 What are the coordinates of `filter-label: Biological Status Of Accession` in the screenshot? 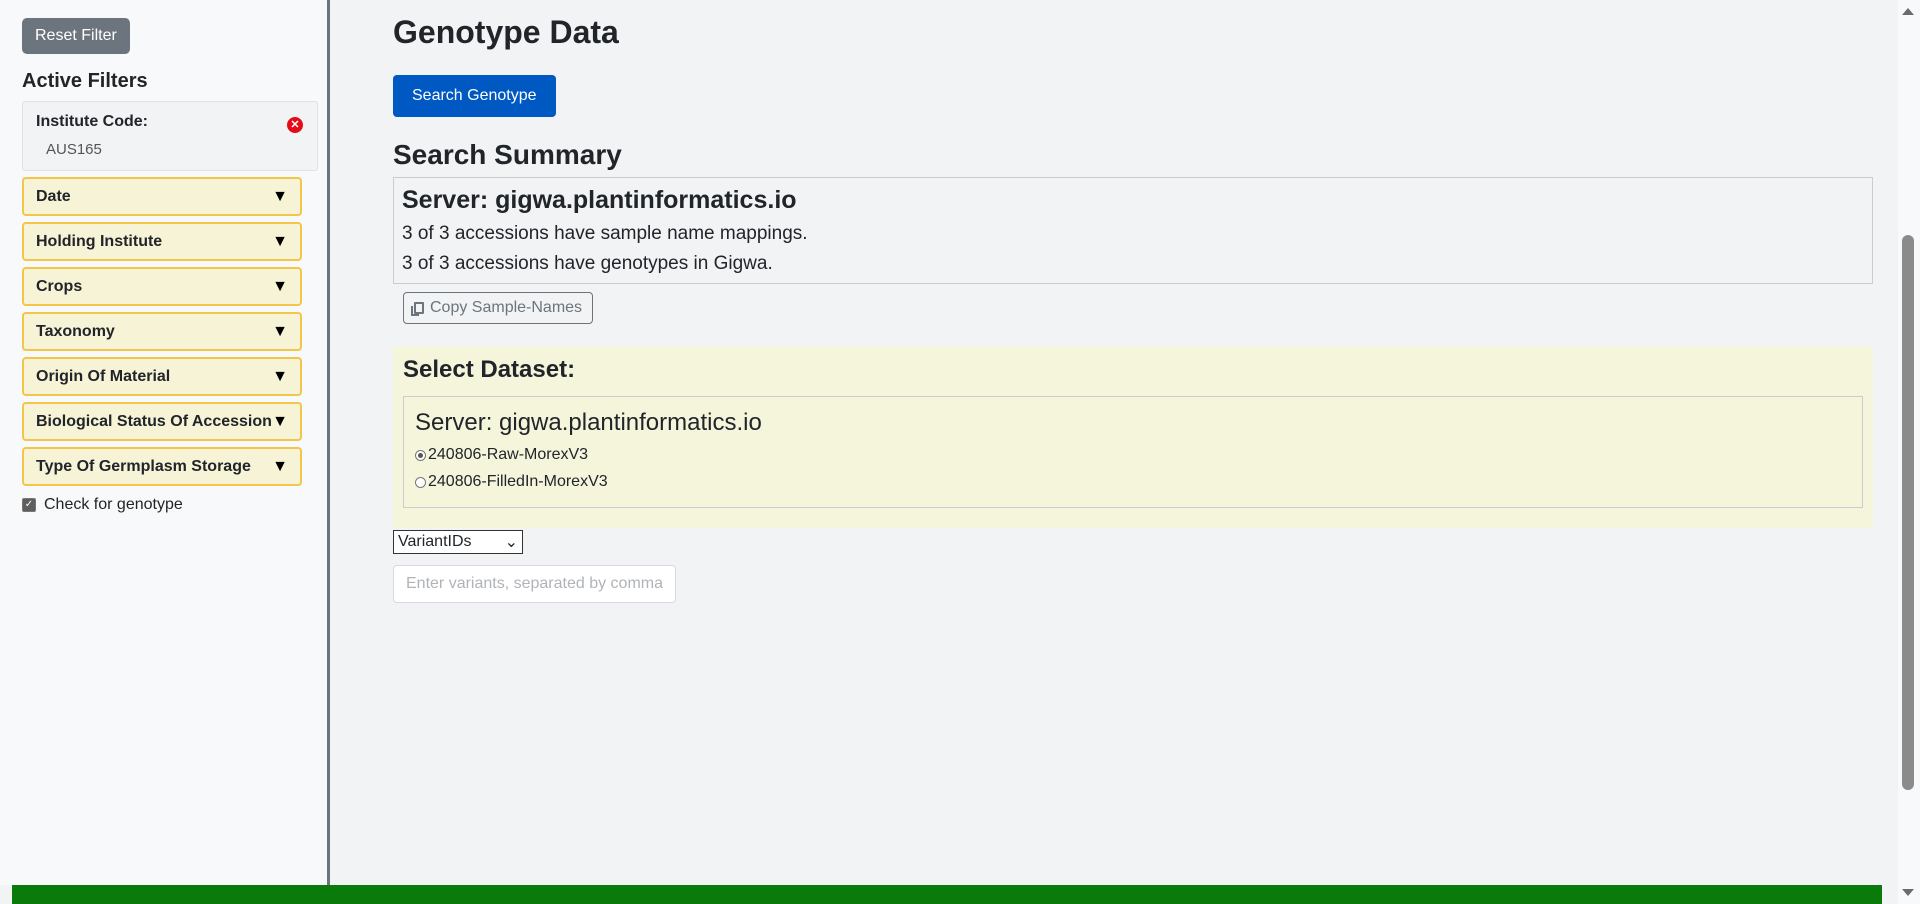 It's located at (154, 421).